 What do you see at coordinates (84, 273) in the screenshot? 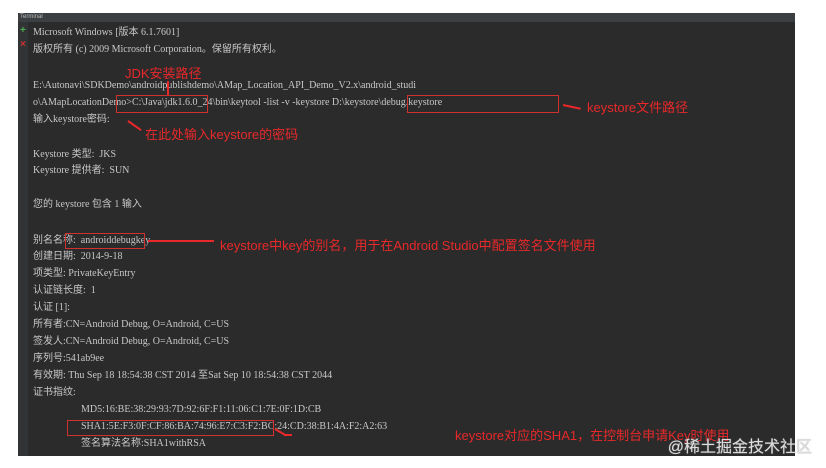
I see `terminal-line: 项类型: PrivateKeyEntry` at bounding box center [84, 273].